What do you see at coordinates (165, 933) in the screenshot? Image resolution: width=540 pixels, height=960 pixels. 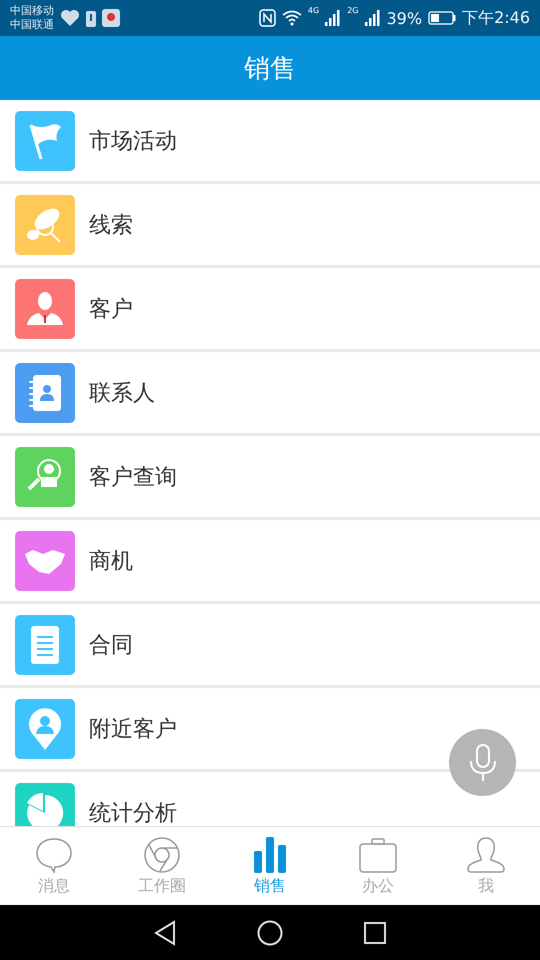 I see `back-icon` at bounding box center [165, 933].